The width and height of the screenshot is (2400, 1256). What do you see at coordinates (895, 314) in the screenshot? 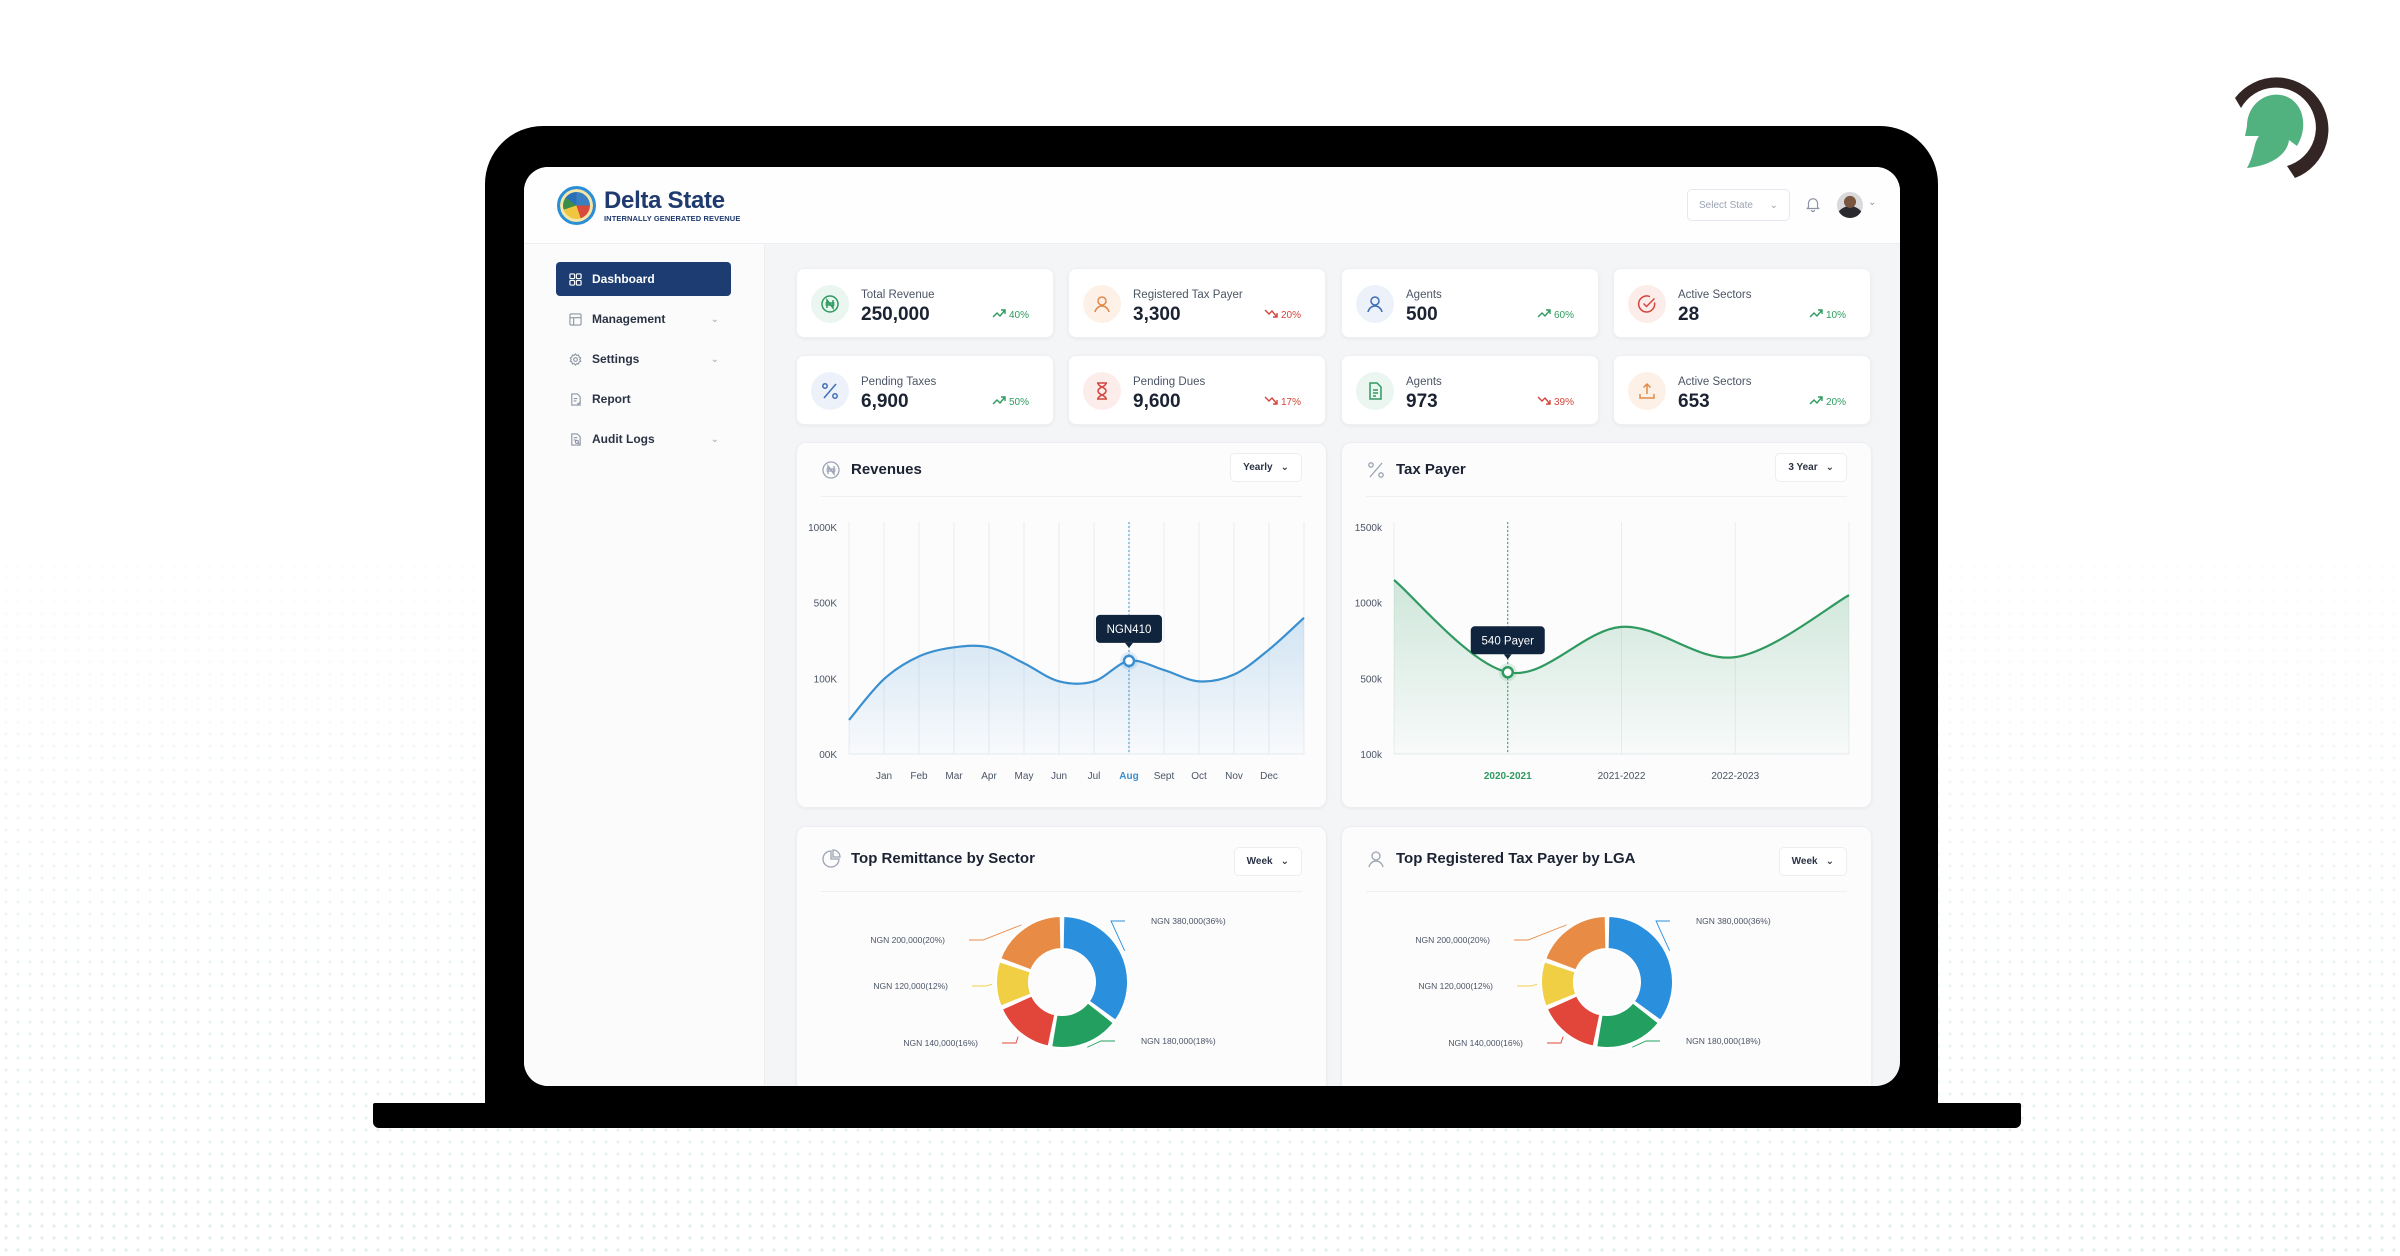
I see `stat-value: 250,000` at bounding box center [895, 314].